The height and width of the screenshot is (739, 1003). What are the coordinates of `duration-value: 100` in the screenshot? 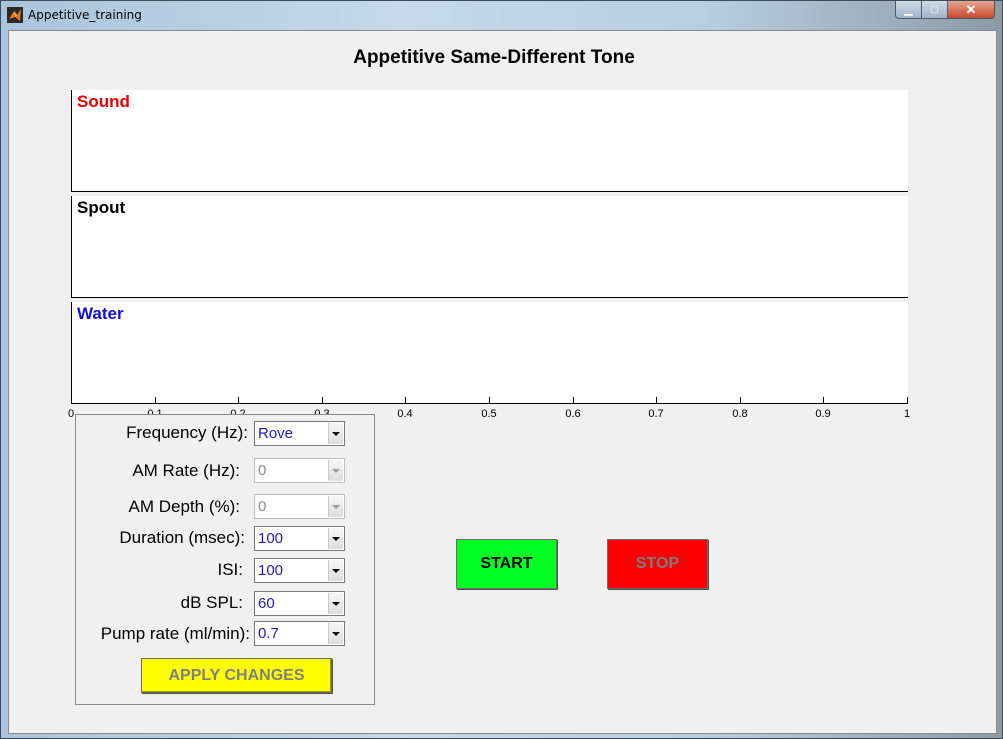 It's located at (271, 538).